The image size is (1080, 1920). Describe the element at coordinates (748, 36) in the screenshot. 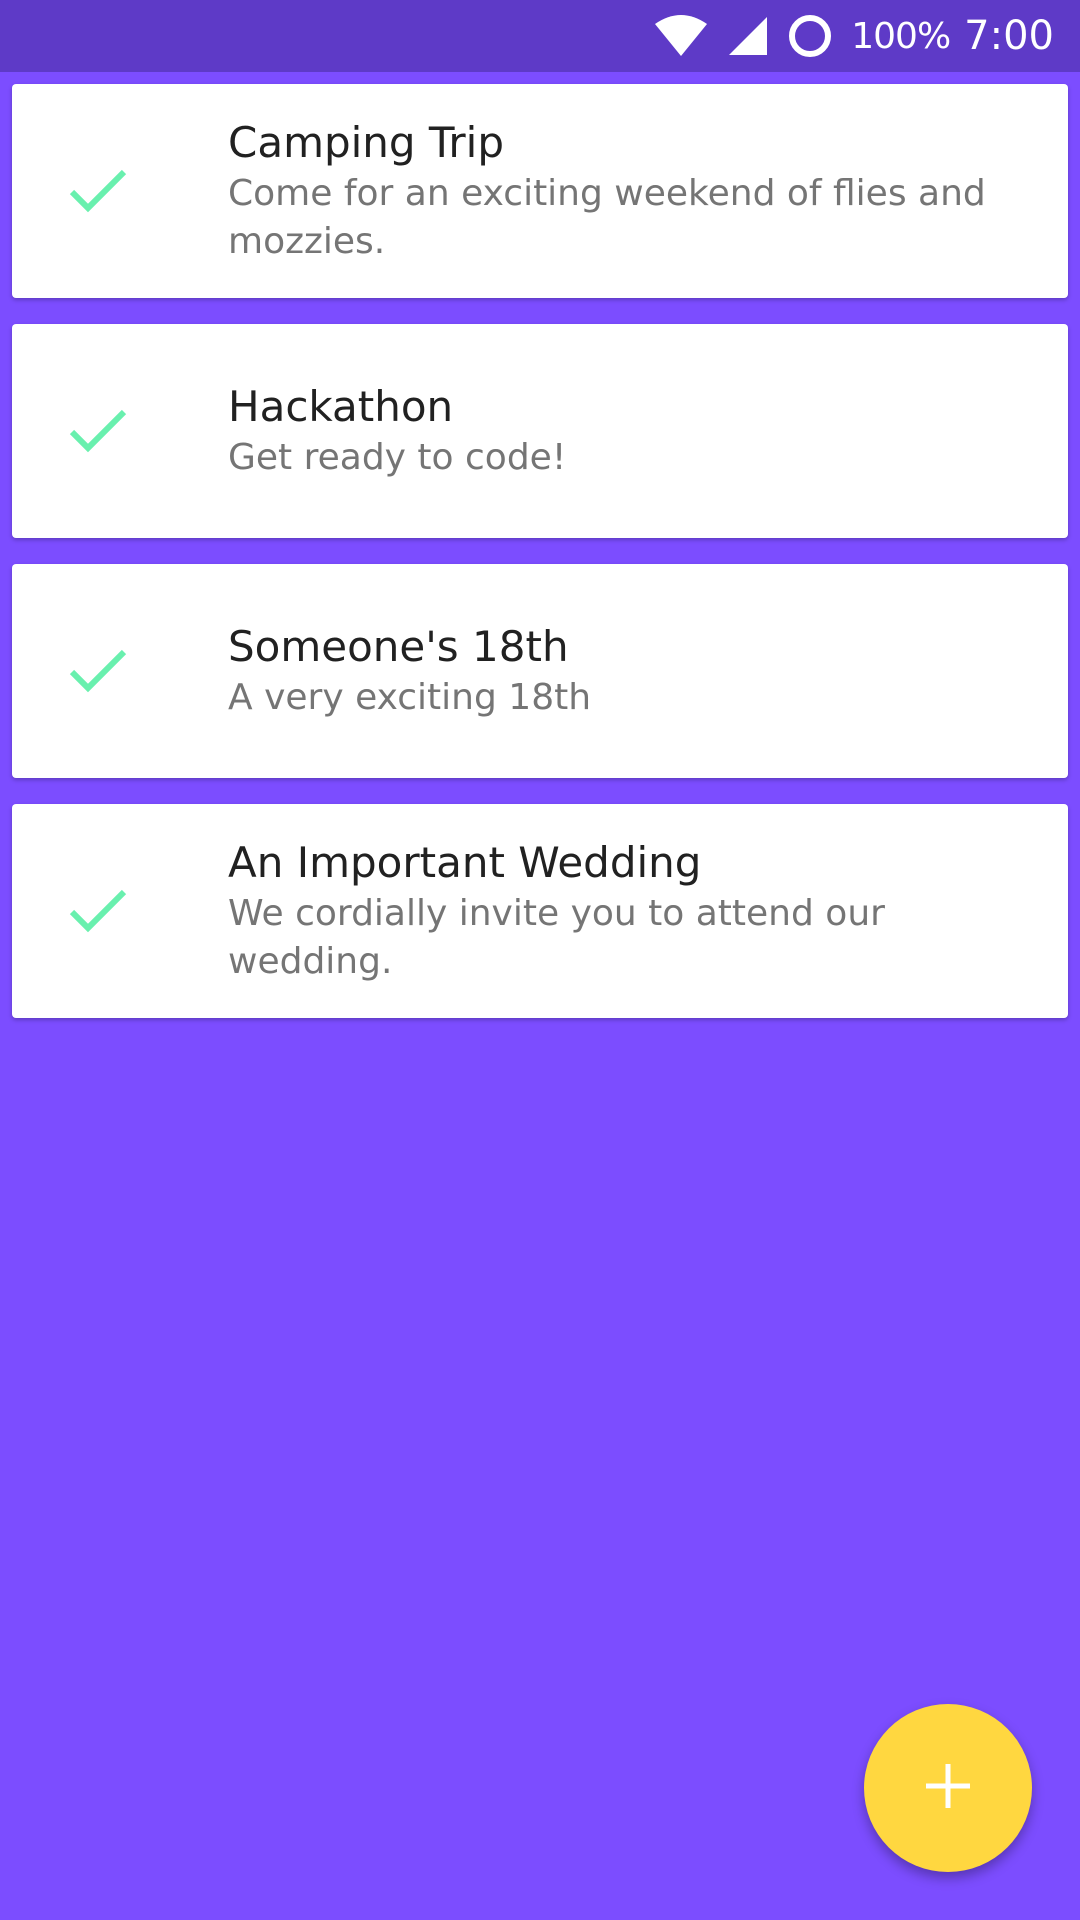

I see `signal-icon` at that location.